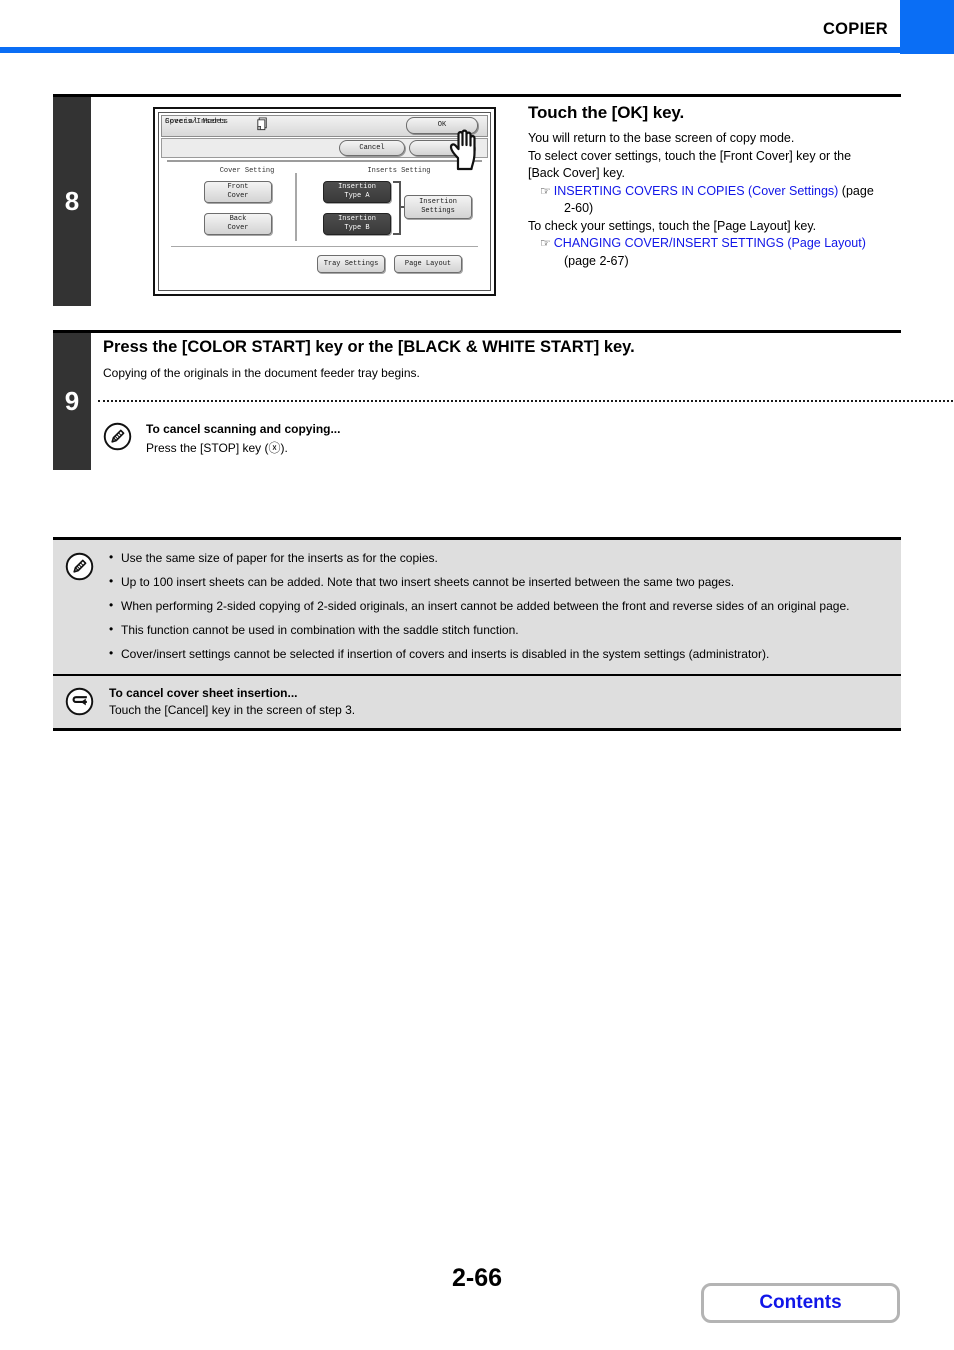 This screenshot has height=1350, width=954. I want to click on step-9-number: 9, so click(72, 401).